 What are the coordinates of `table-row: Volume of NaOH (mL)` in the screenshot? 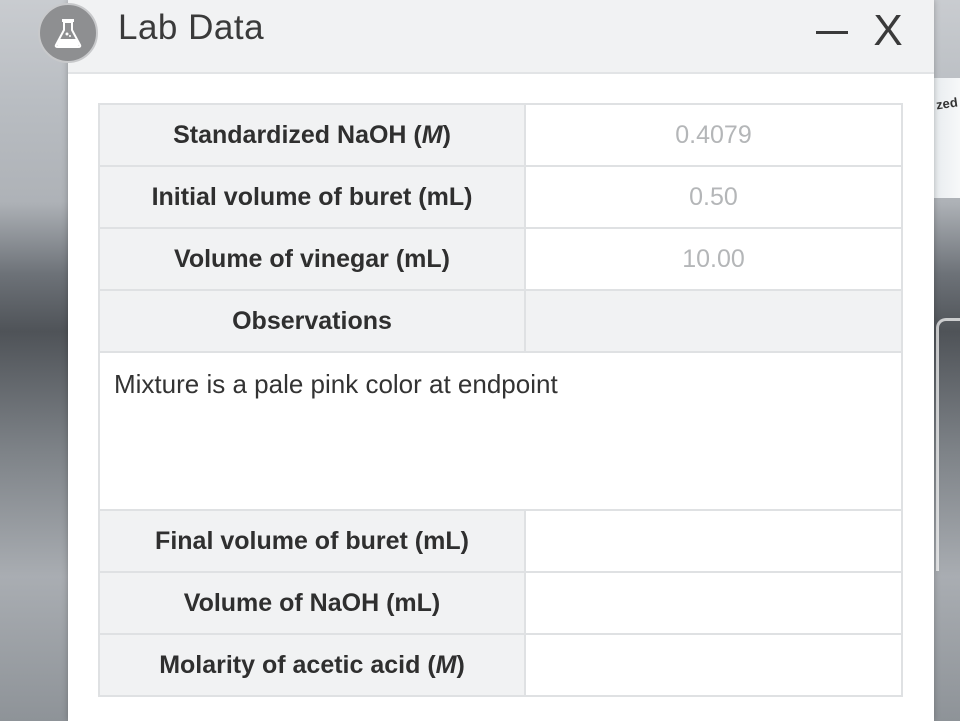 It's located at (500, 603).